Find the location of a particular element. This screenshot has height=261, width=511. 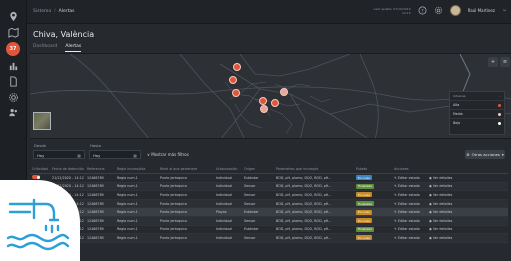

column-header: Referencia is located at coordinates (100, 169).